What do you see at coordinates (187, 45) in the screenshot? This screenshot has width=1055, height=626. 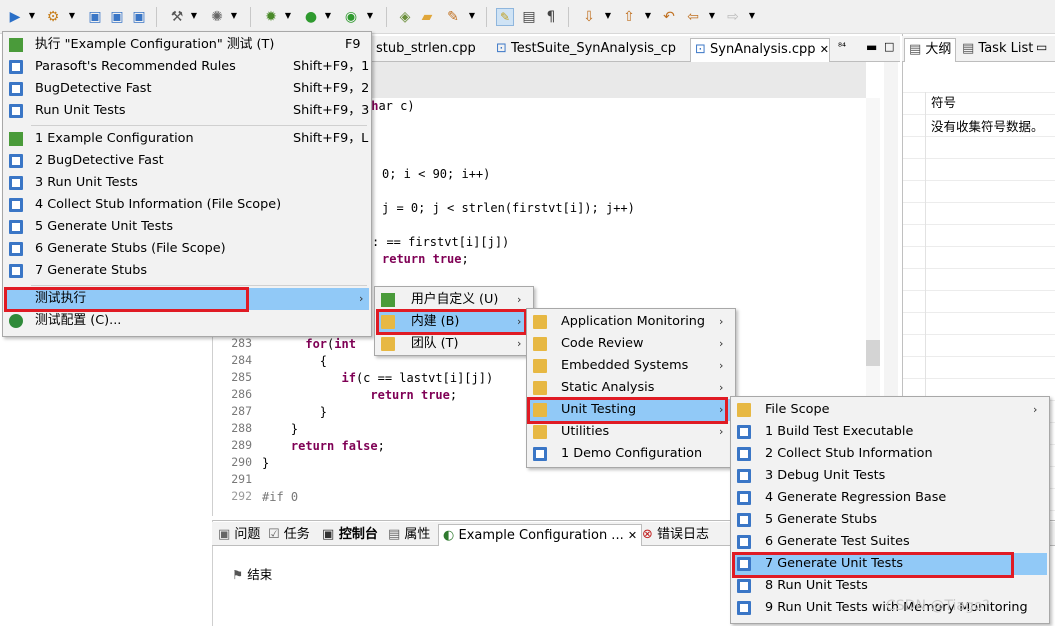 I see `menu-item-run-example: 执行 "Example Configuration" 测试 (T) F9` at bounding box center [187, 45].